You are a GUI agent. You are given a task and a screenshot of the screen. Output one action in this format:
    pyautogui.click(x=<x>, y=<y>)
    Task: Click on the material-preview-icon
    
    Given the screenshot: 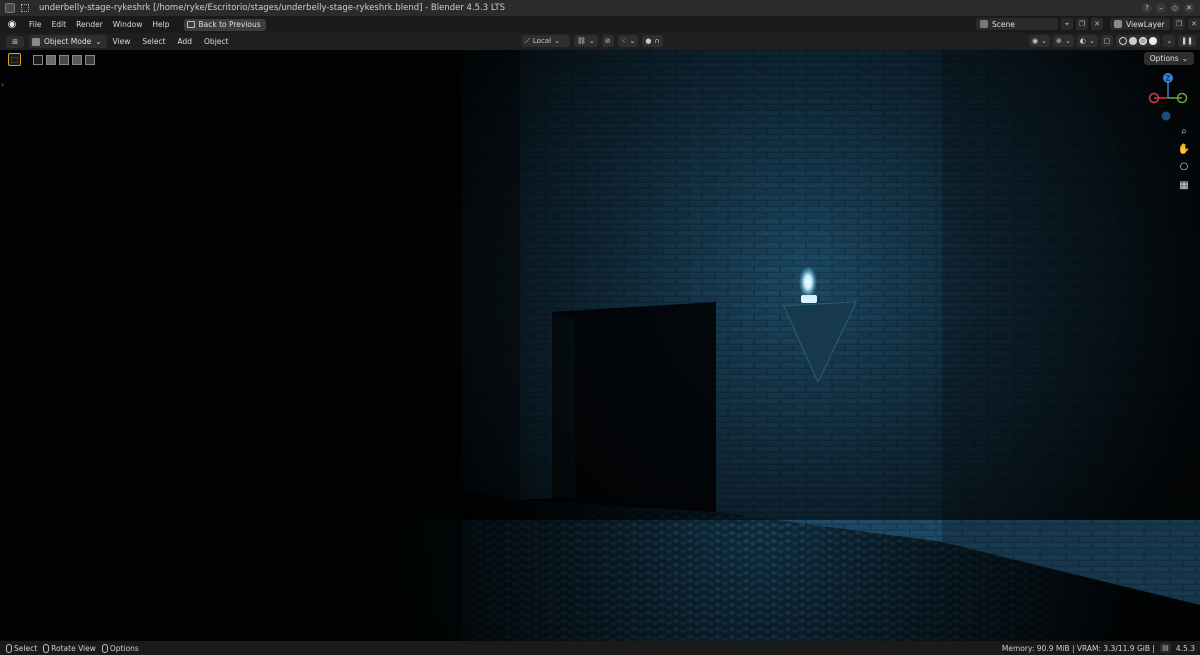 What is the action you would take?
    pyautogui.click(x=1143, y=41)
    